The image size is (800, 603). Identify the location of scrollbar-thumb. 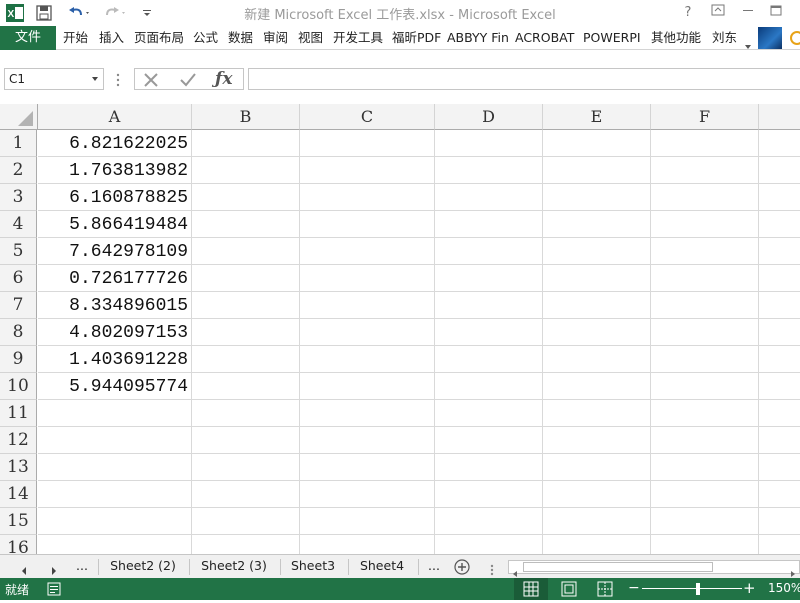
(618, 567).